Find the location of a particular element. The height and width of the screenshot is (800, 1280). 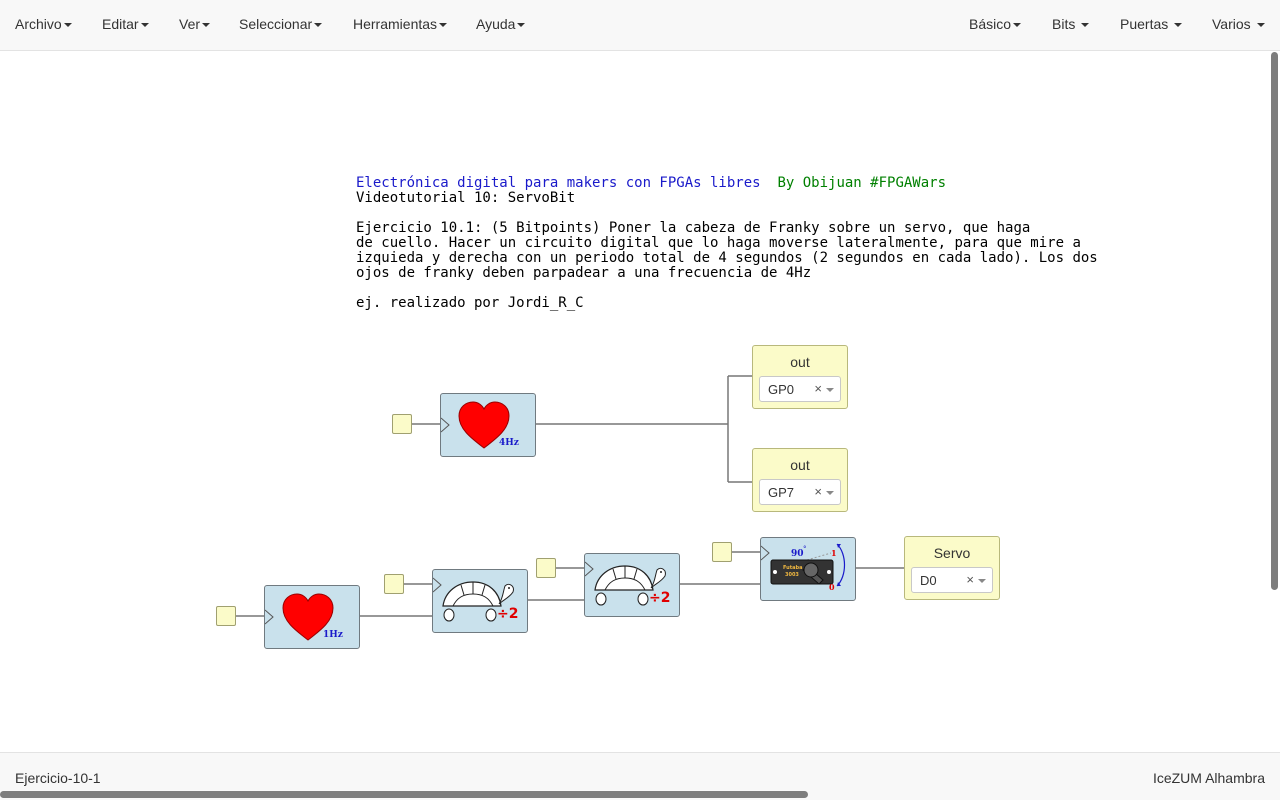

heart-freq-label: 1Hz is located at coordinates (333, 635).